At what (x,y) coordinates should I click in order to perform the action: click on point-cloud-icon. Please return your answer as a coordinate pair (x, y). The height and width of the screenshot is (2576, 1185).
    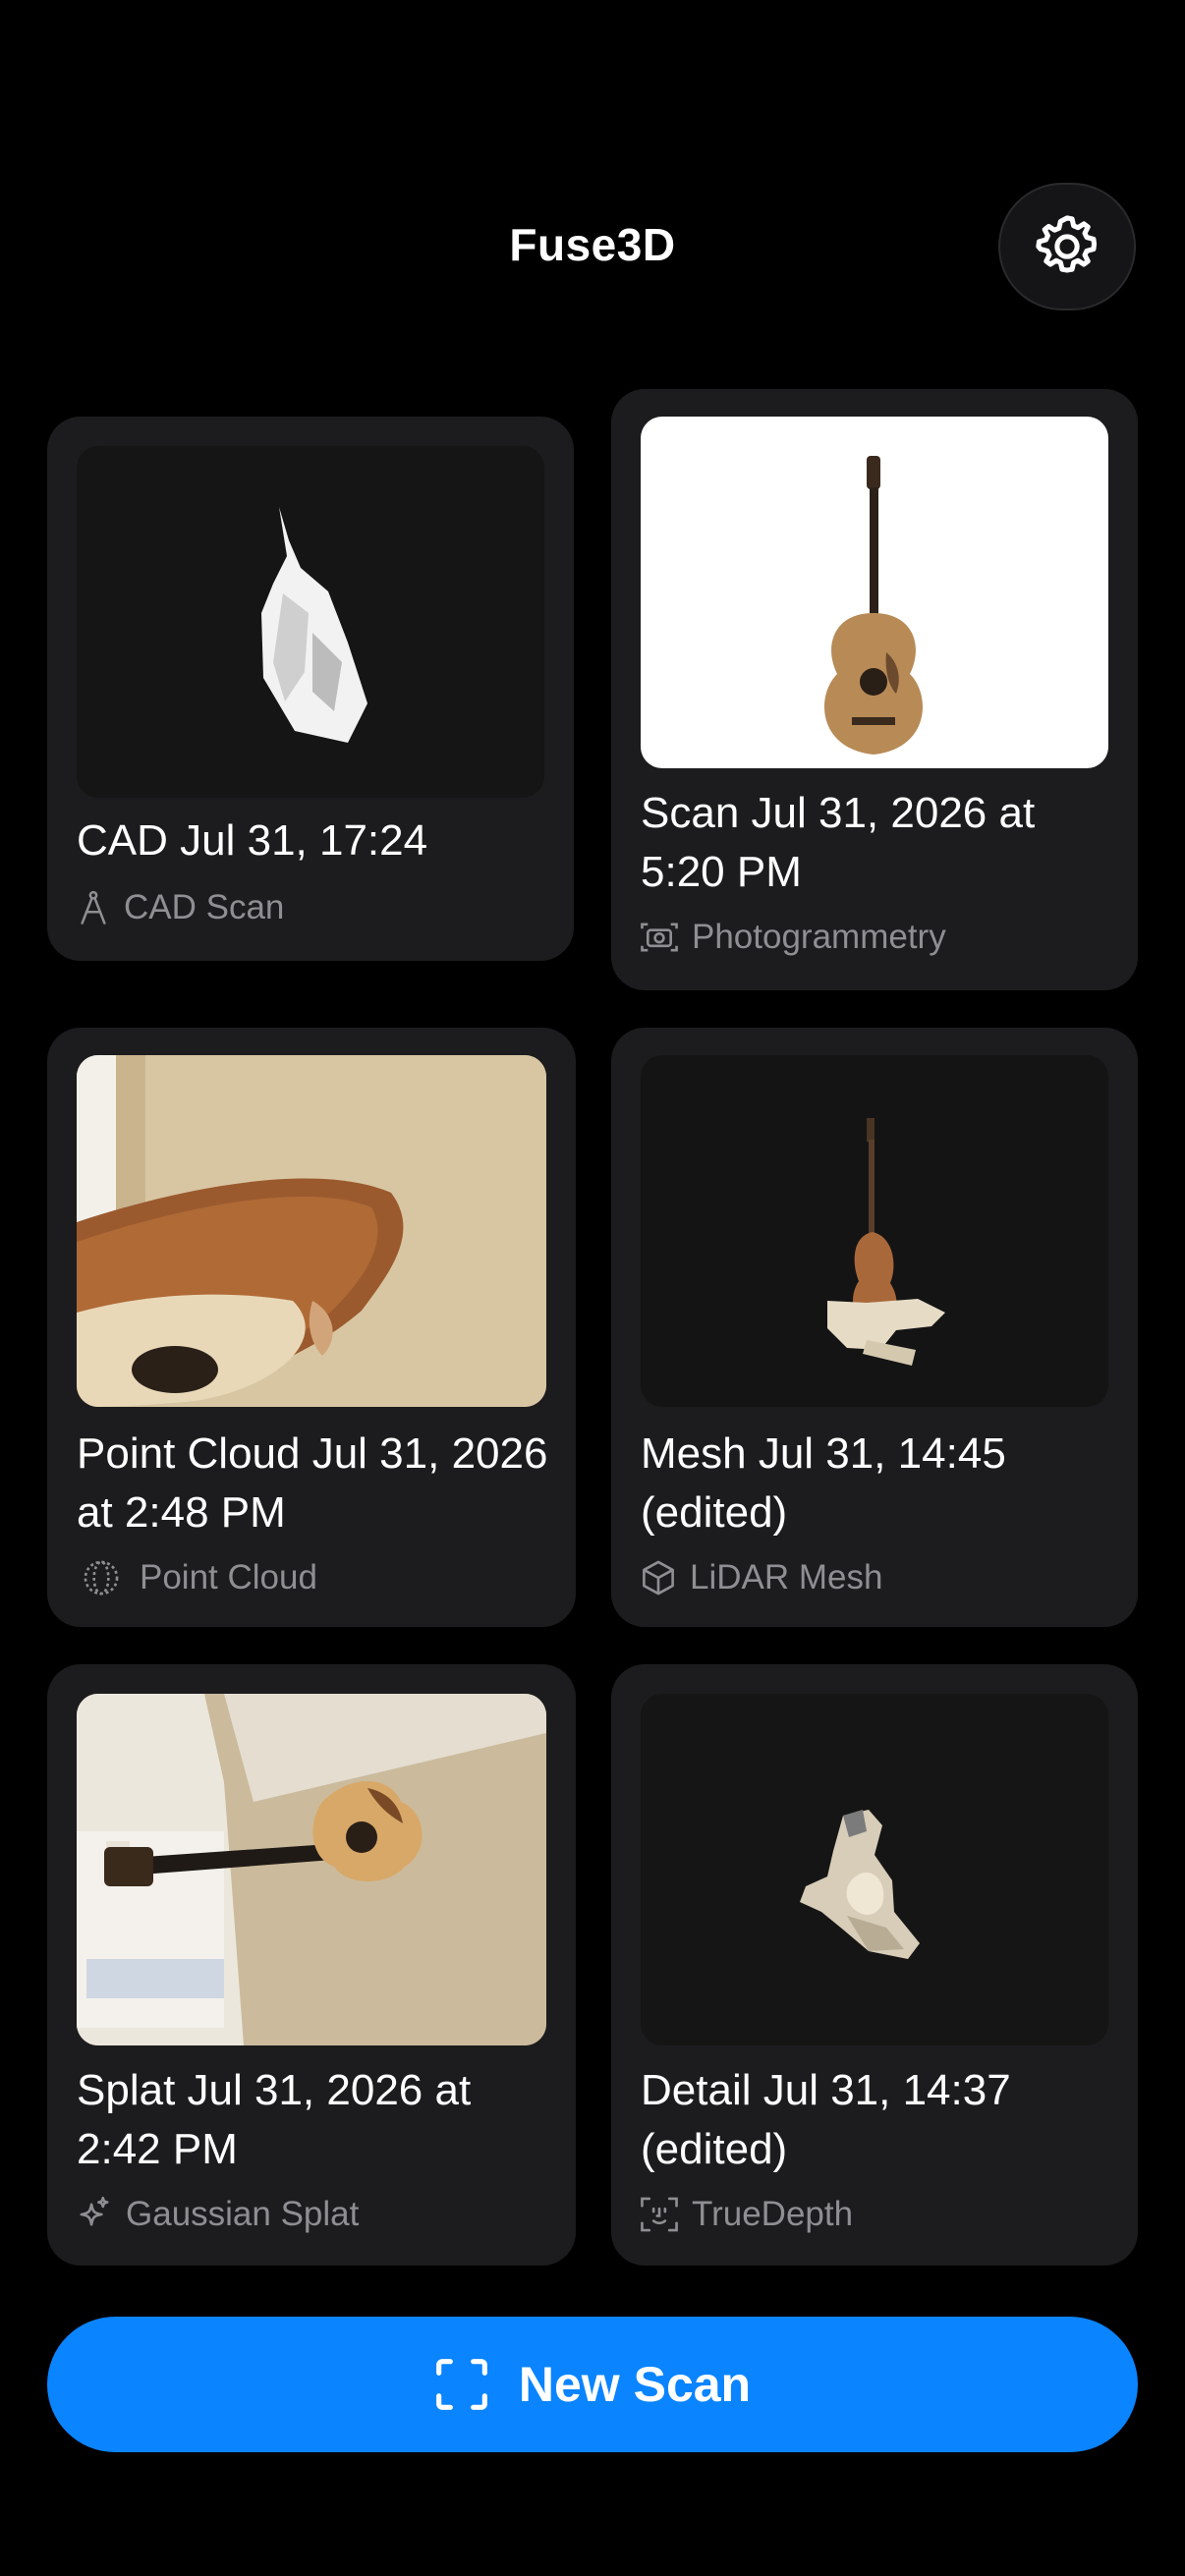
    Looking at the image, I should click on (102, 1578).